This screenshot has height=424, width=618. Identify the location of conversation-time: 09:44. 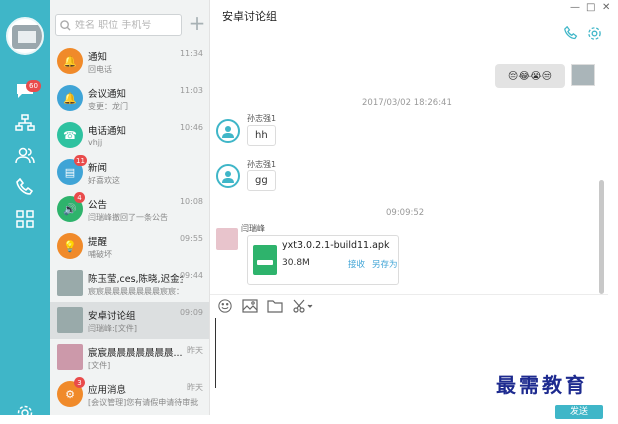
(191, 275).